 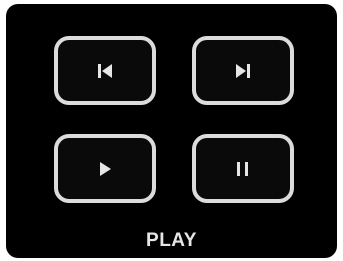 I want to click on panel-label: PLAY, so click(x=171, y=240).